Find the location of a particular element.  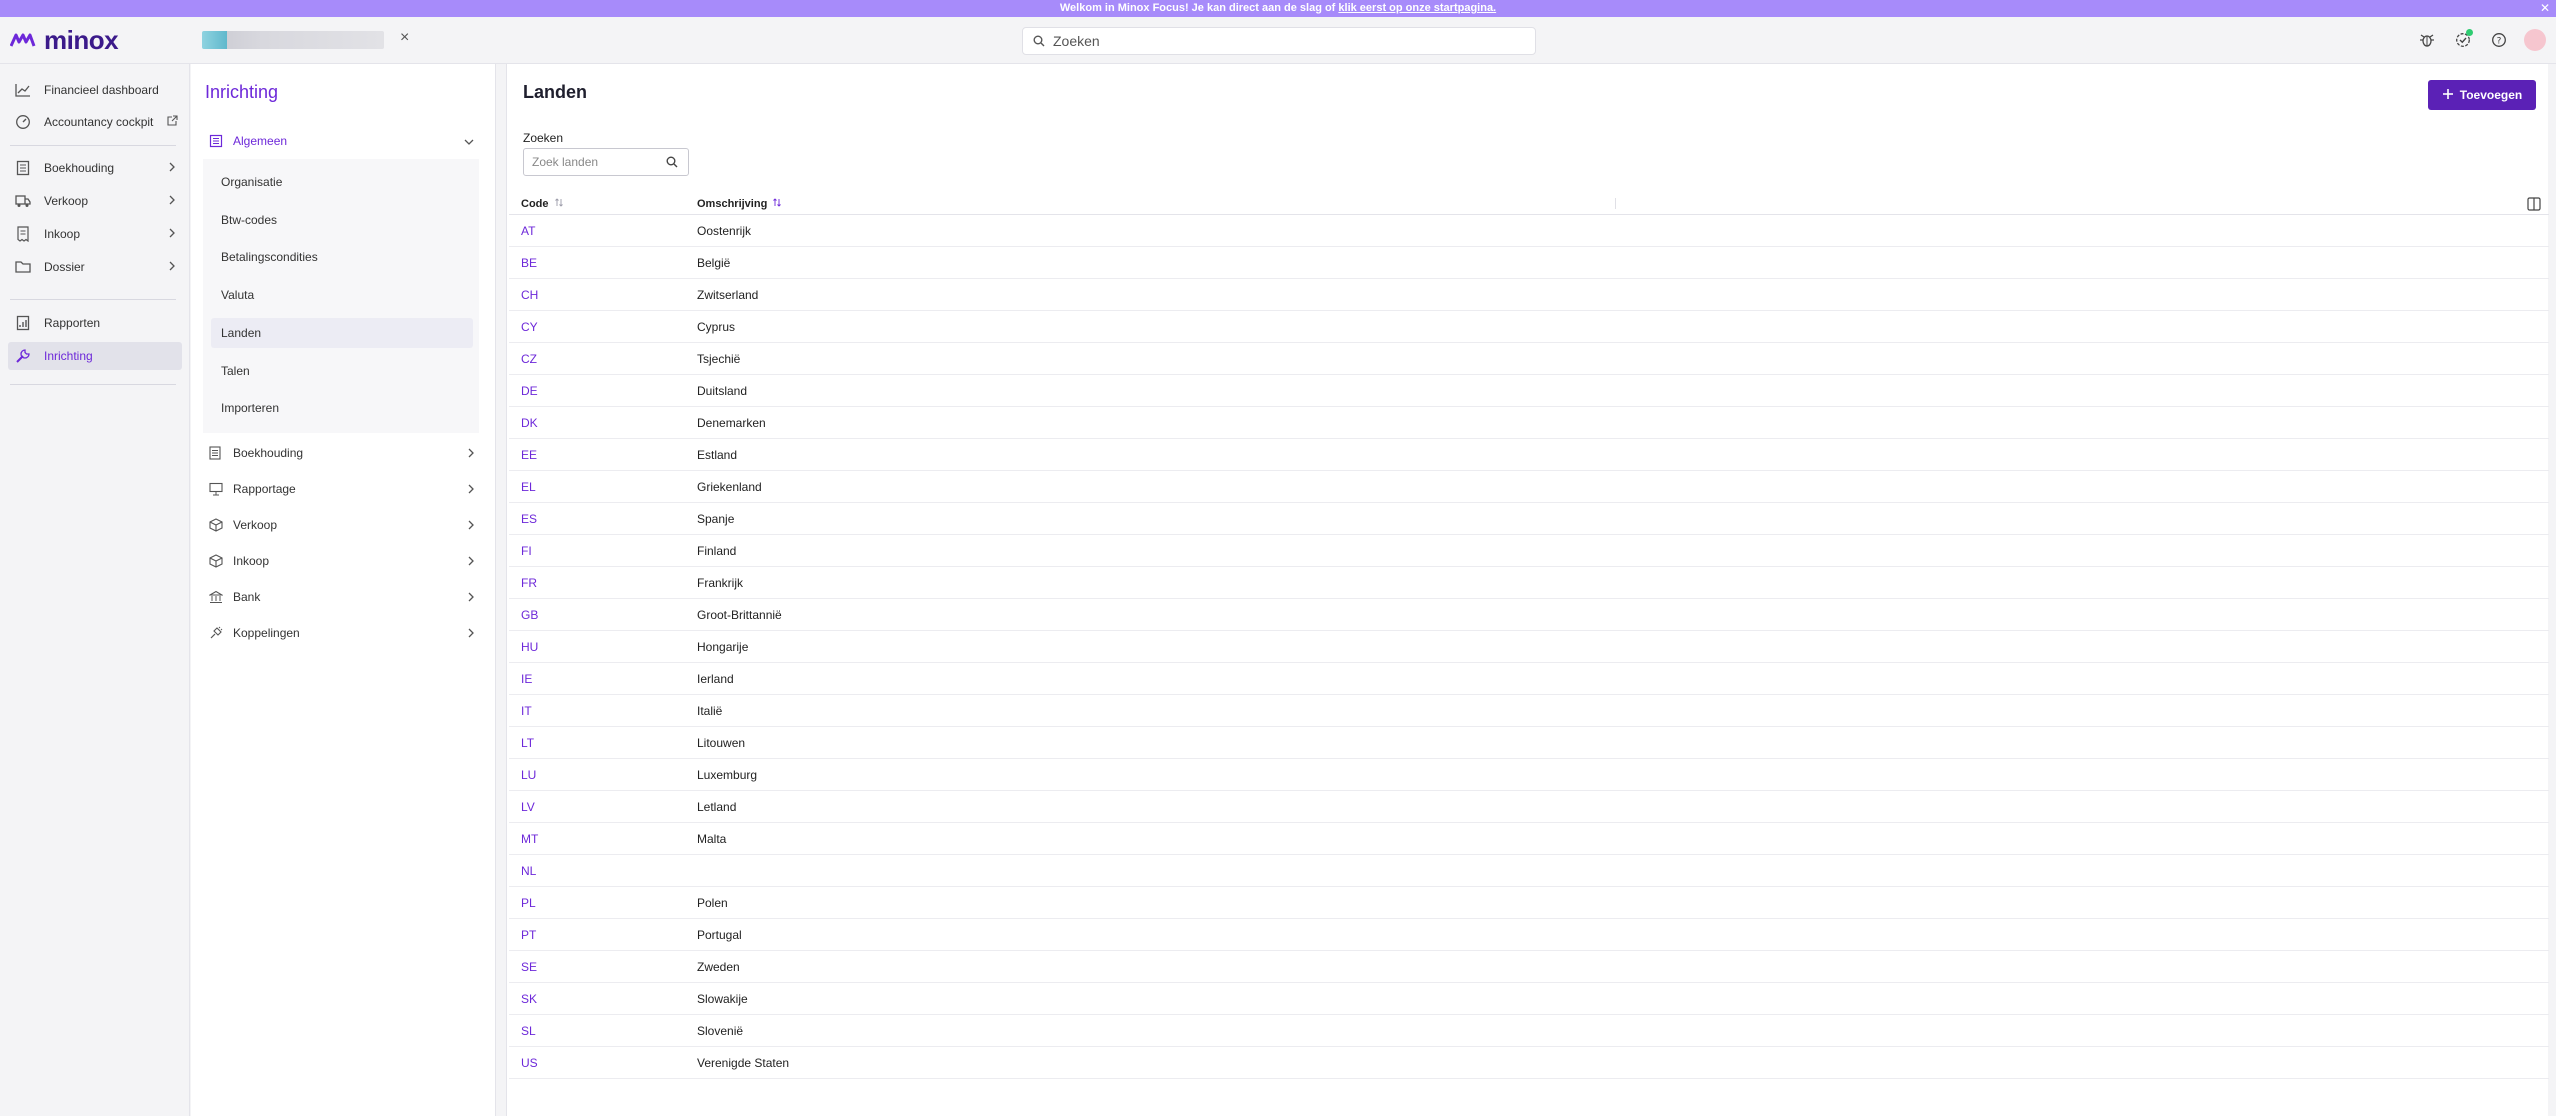

country-search is located at coordinates (606, 162).